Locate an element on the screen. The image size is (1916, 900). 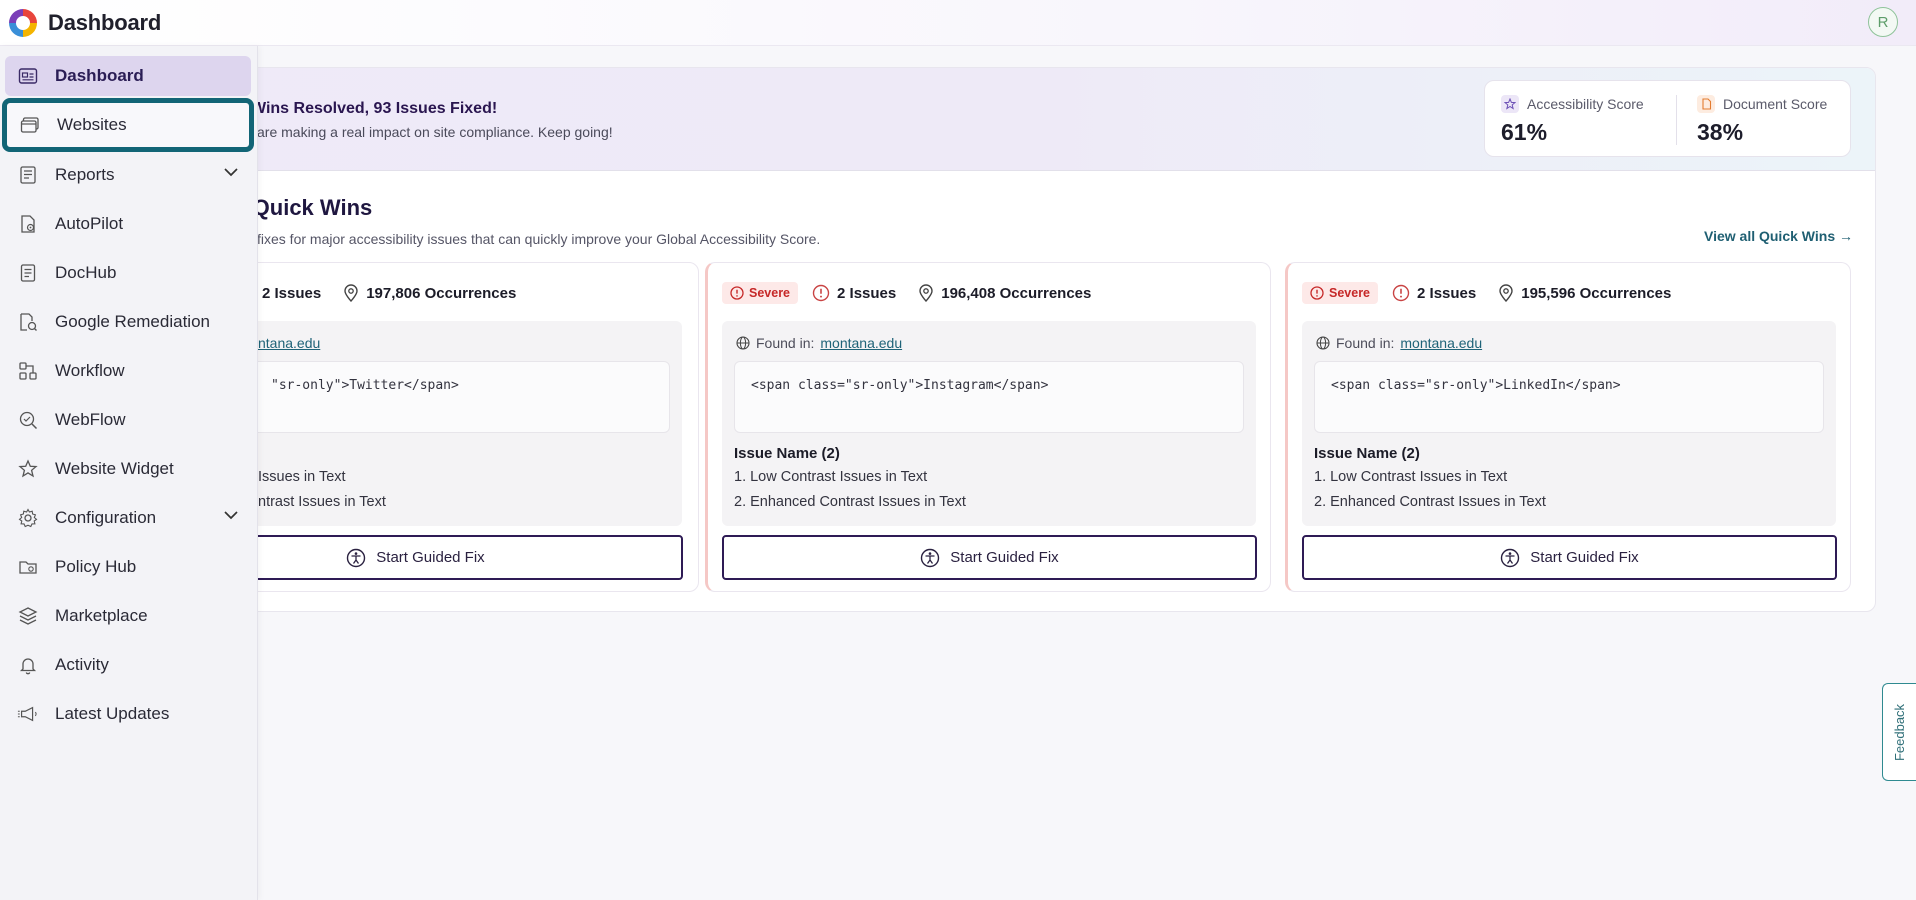
app-logo-icon is located at coordinates (23, 23).